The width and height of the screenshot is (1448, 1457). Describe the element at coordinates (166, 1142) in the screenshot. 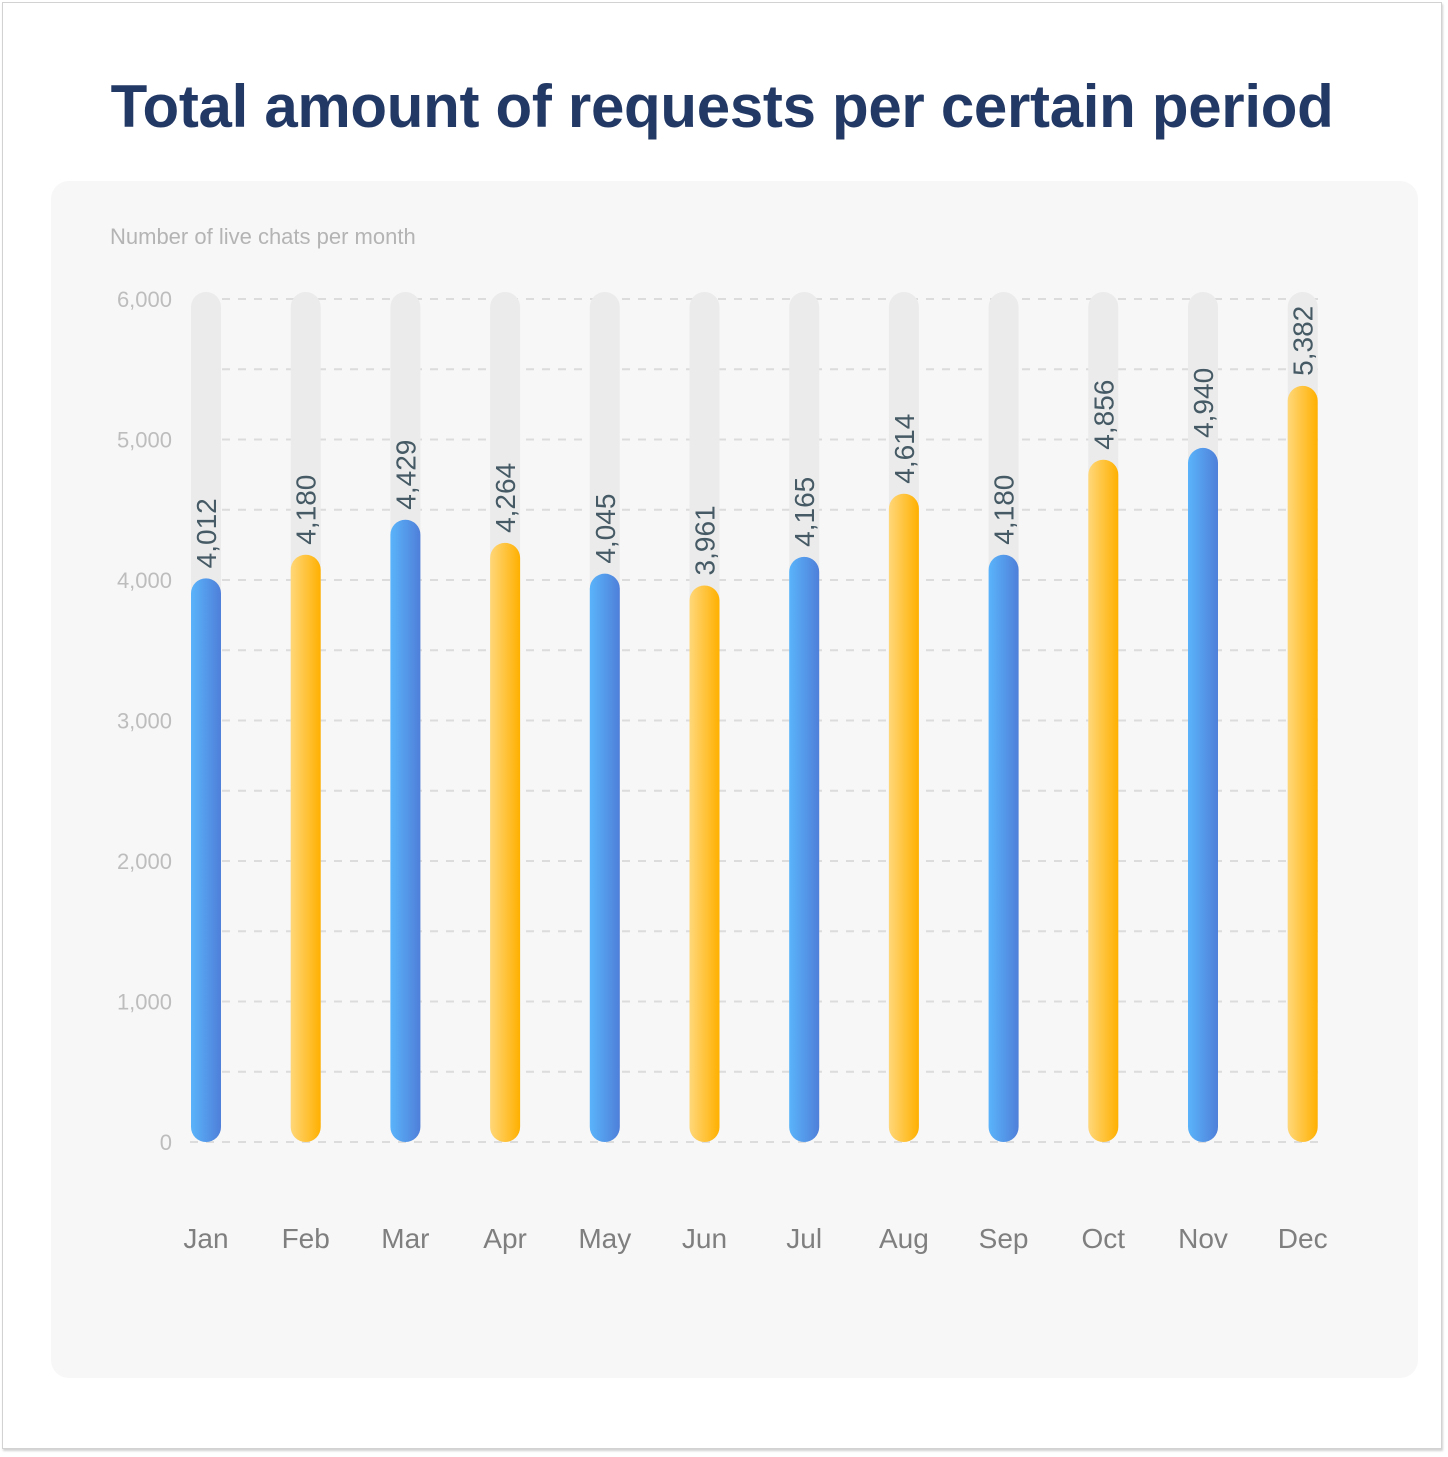

I see `y-tick-label: 0` at that location.